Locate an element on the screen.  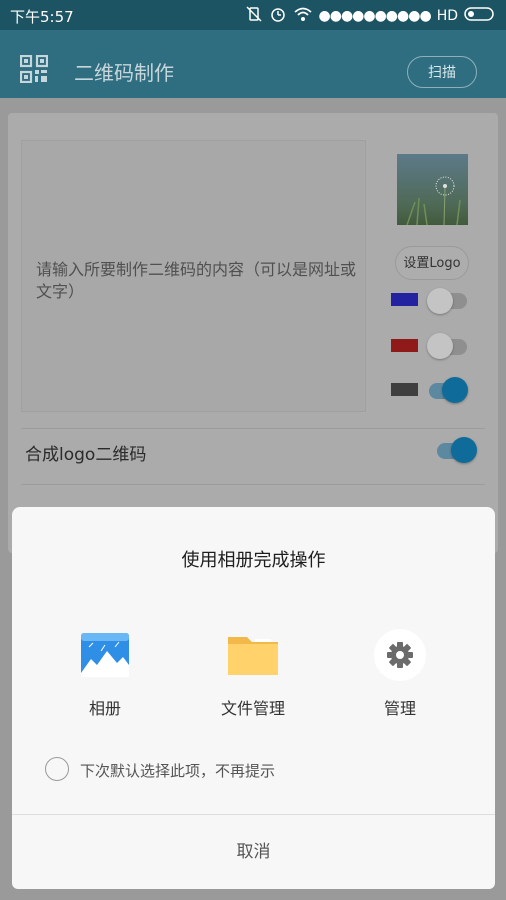
status-time: 下午5:57 is located at coordinates (42, 17).